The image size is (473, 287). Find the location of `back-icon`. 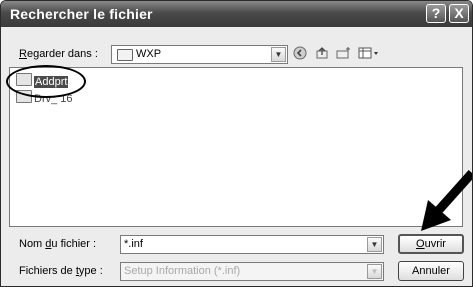

back-icon is located at coordinates (300, 54).